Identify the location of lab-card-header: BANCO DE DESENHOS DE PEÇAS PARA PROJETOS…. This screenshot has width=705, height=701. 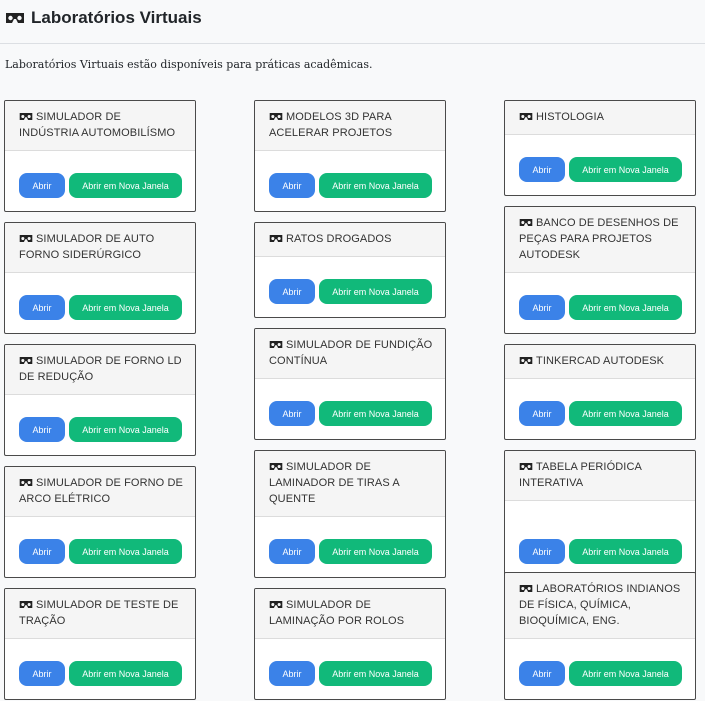
(600, 240).